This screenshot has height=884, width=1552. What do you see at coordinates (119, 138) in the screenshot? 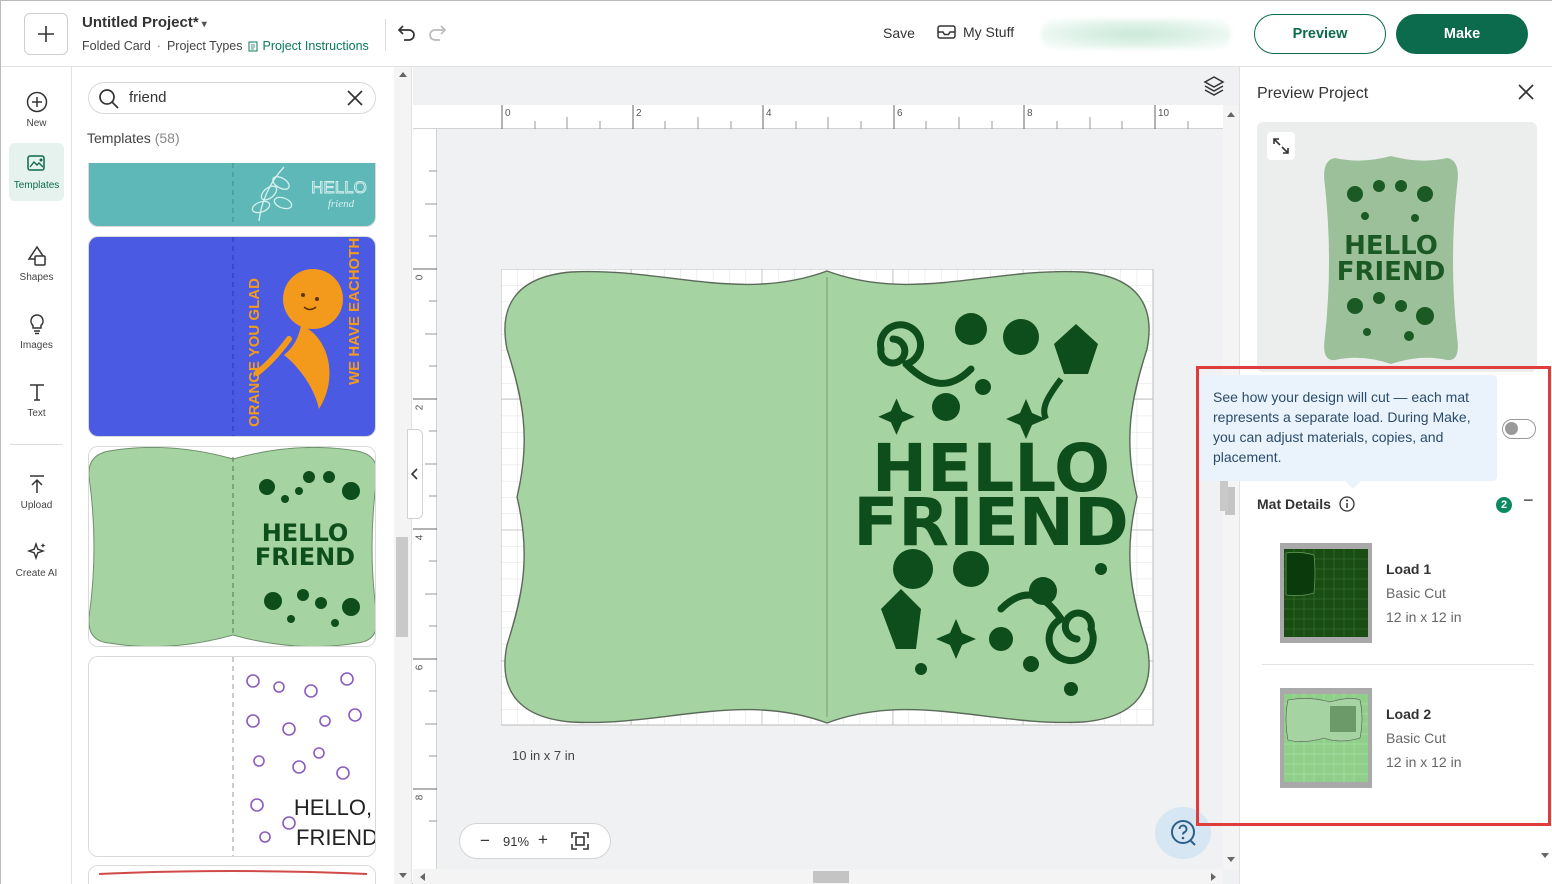
I see `templates-heading: Templates` at bounding box center [119, 138].